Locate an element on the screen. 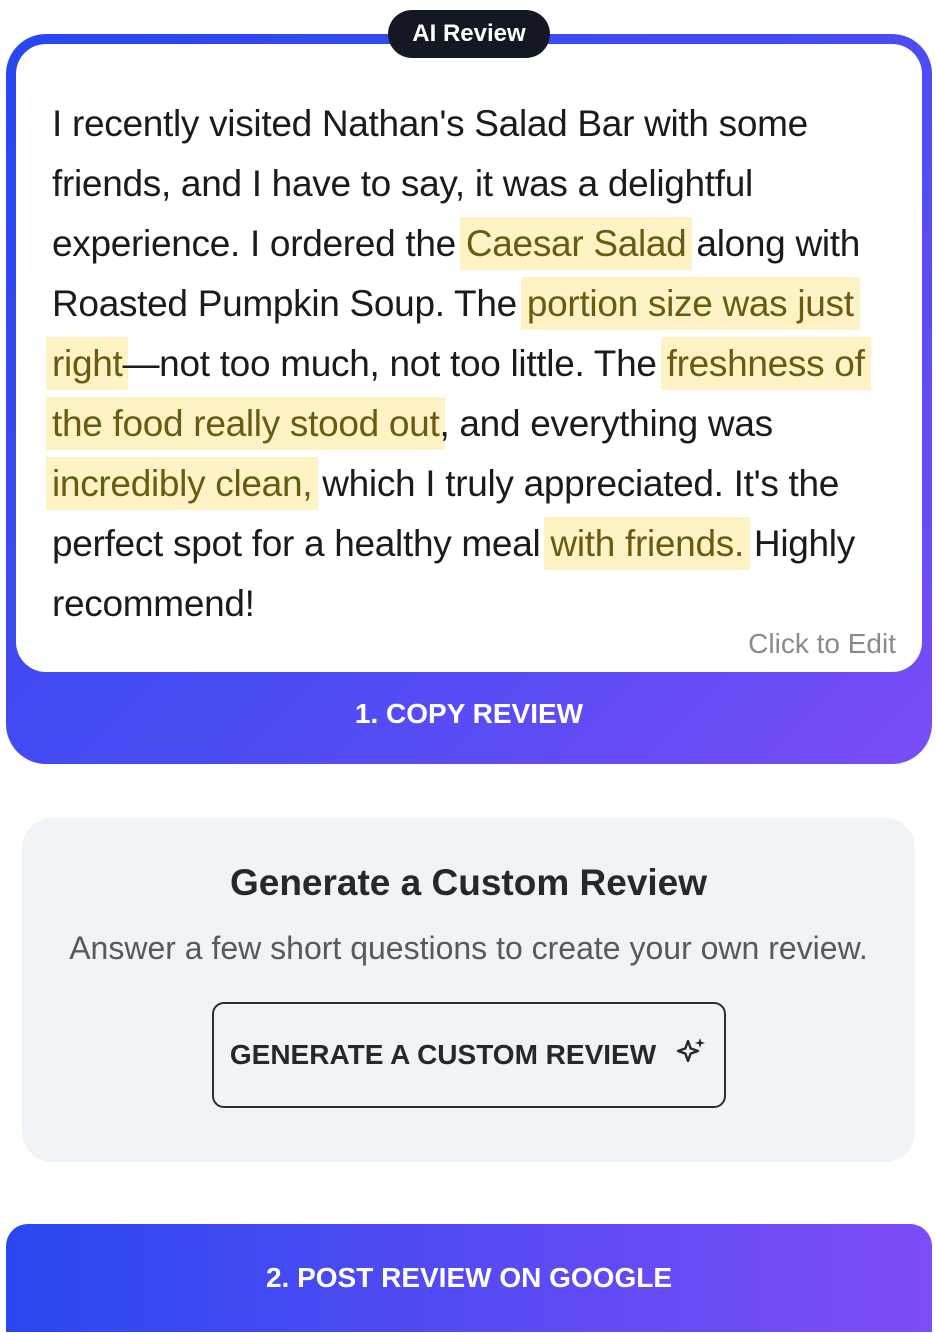 The width and height of the screenshot is (936, 1333). generate-button-label: GENERATE A CUSTOM REVIEW is located at coordinates (443, 1054).